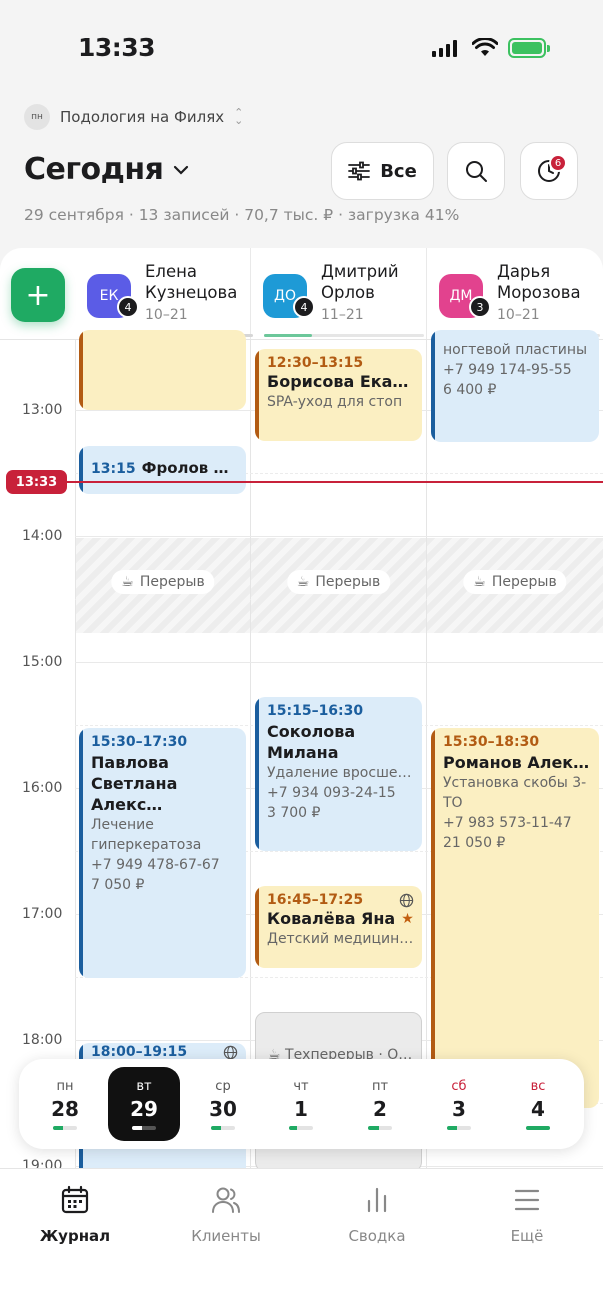 The height and width of the screenshot is (1311, 603). What do you see at coordinates (311, 742) in the screenshot?
I see `appointment-client: Соколова Милана` at bounding box center [311, 742].